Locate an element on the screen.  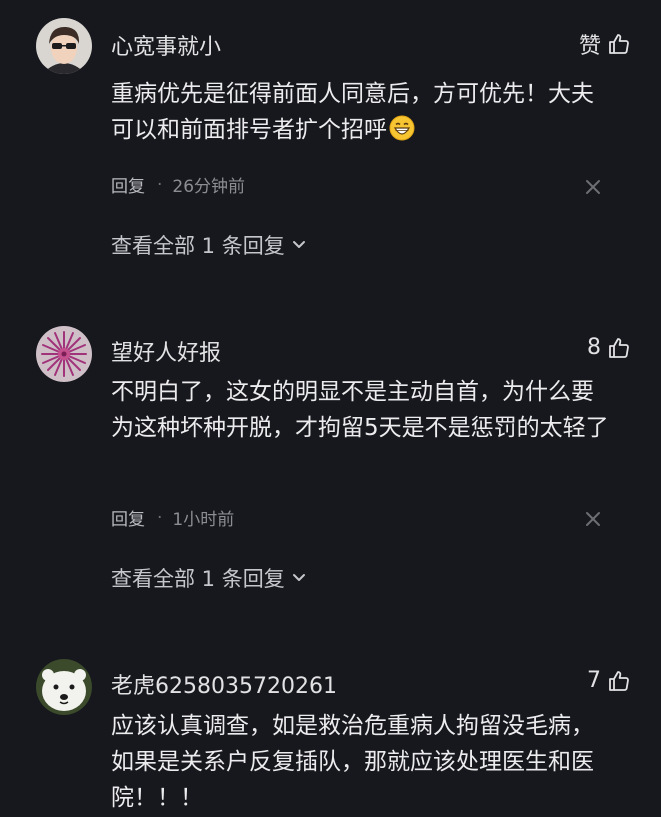
comment-meta: 回复 · 1小时前 is located at coordinates (173, 518).